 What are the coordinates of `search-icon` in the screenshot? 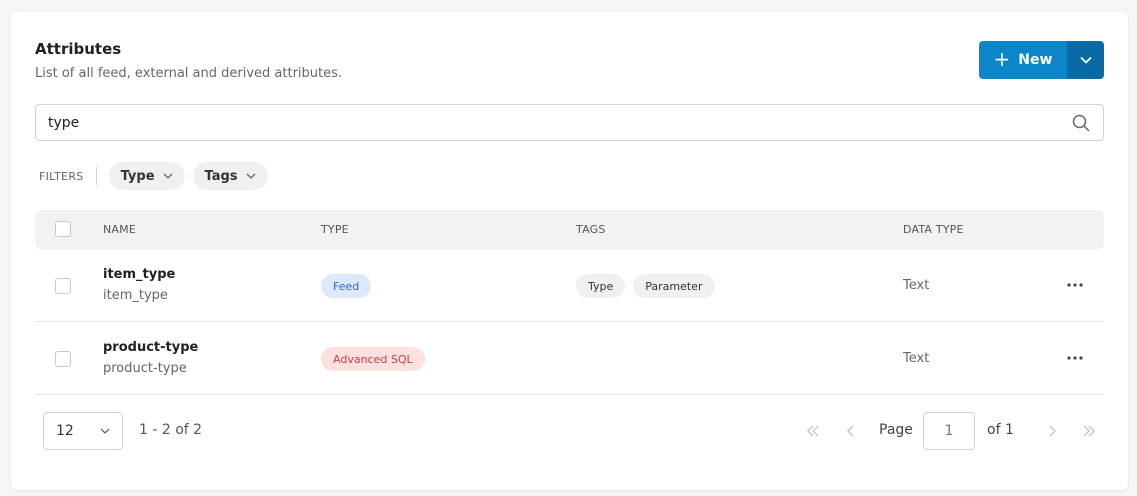 It's located at (1081, 123).